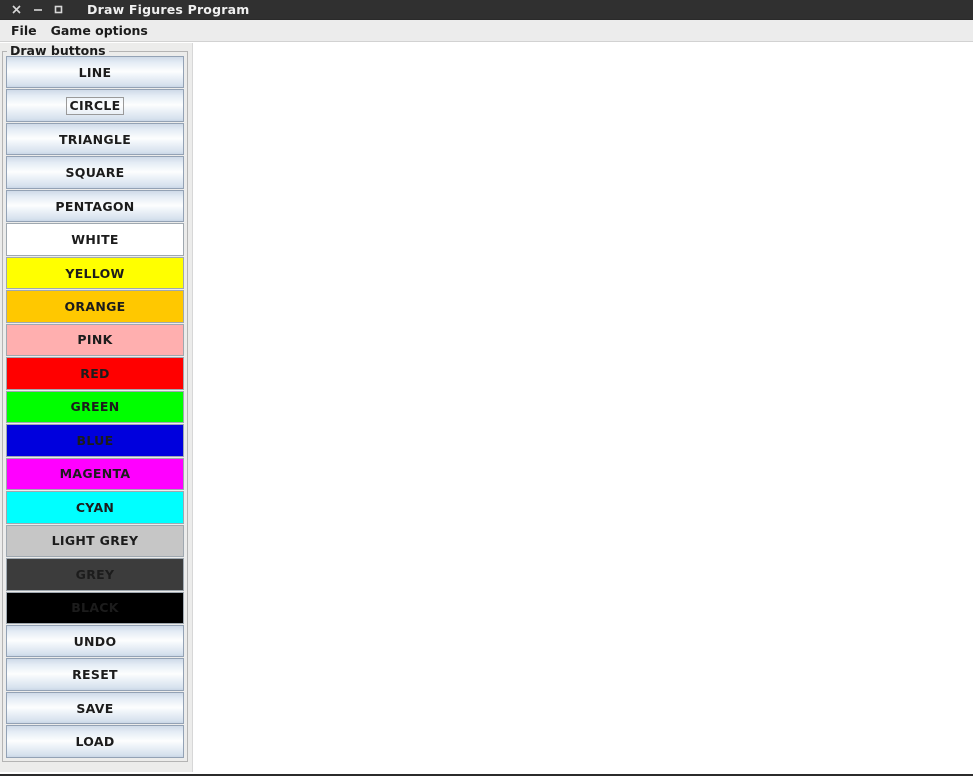 The image size is (973, 776). I want to click on draw-button-label: RESET, so click(95, 675).